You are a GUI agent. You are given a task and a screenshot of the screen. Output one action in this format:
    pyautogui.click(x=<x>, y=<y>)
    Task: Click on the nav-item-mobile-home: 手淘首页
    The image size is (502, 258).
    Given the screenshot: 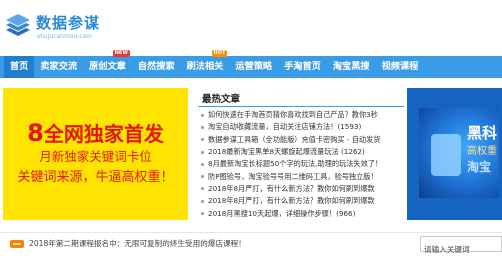 What is the action you would take?
    pyautogui.click(x=302, y=67)
    